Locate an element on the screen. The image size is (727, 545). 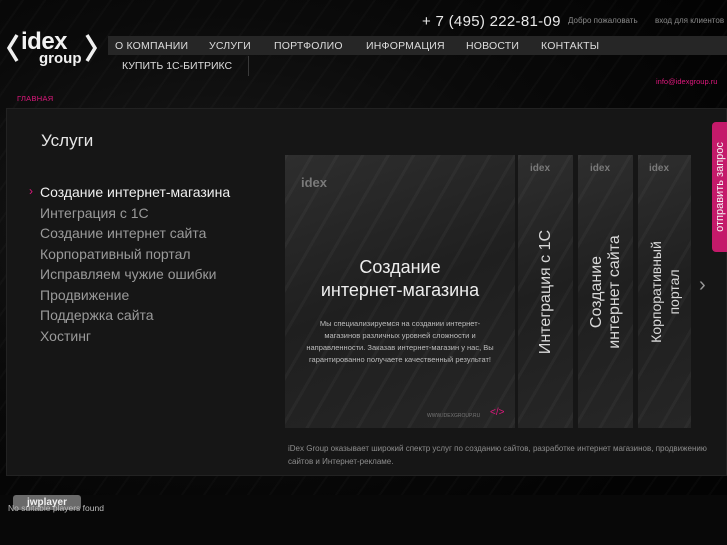
card-1c-title-line1: Интеграция с 1С is located at coordinates (545, 291).